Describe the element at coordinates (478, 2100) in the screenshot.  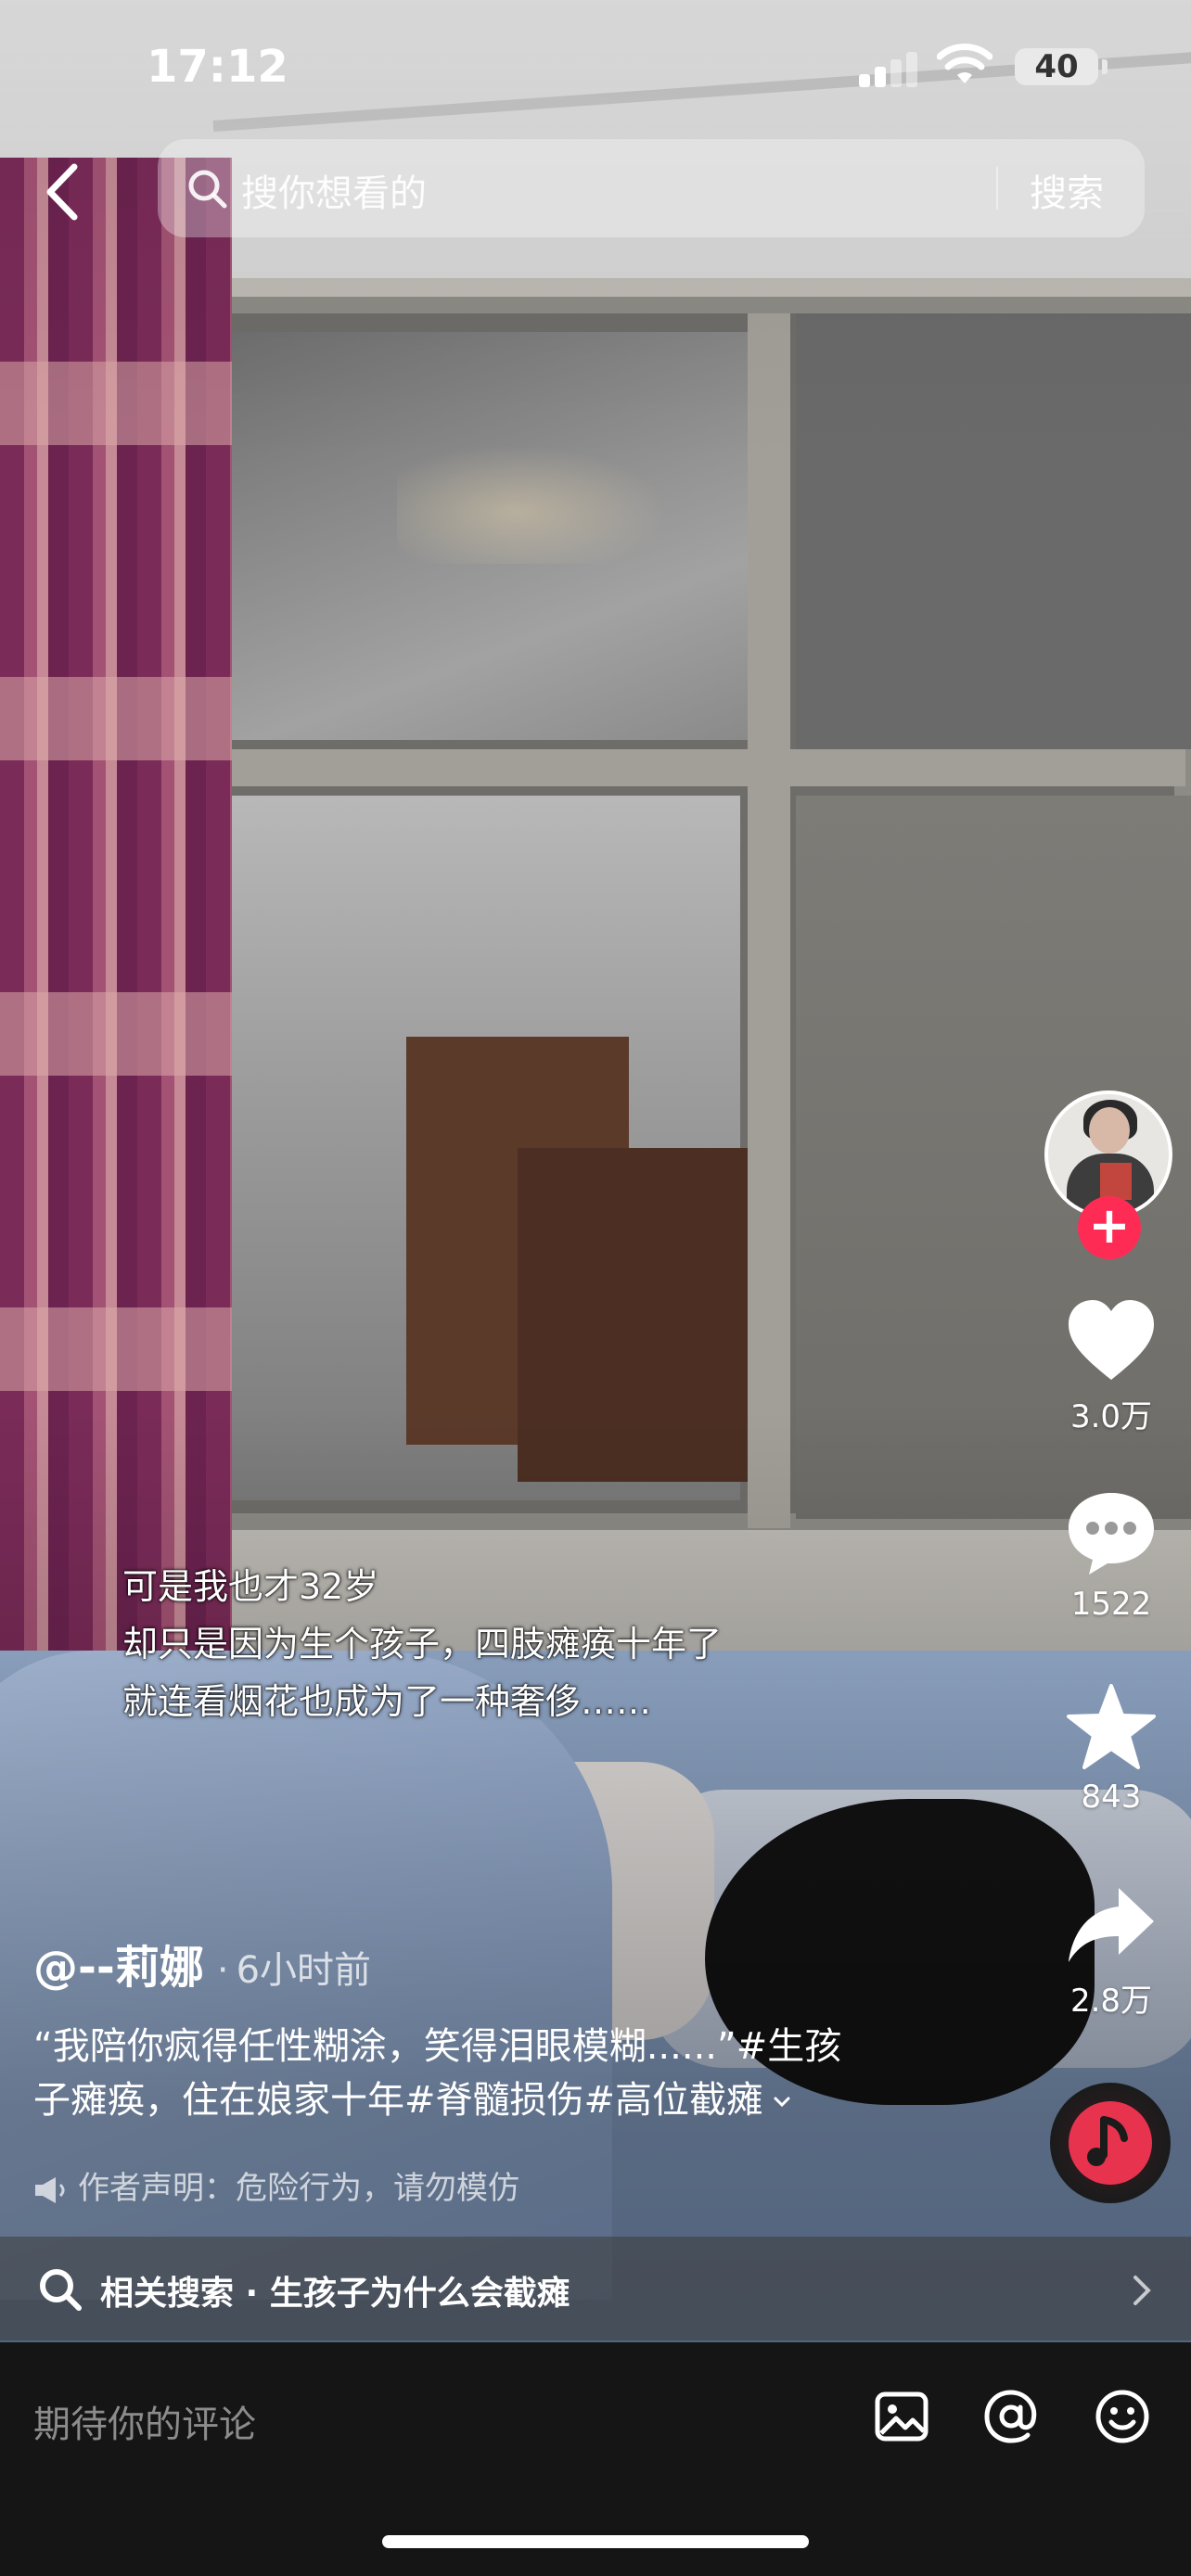
I see `description-line: 子瘫痪，住在娘家十年#脊髓损伤#高位截瘫` at that location.